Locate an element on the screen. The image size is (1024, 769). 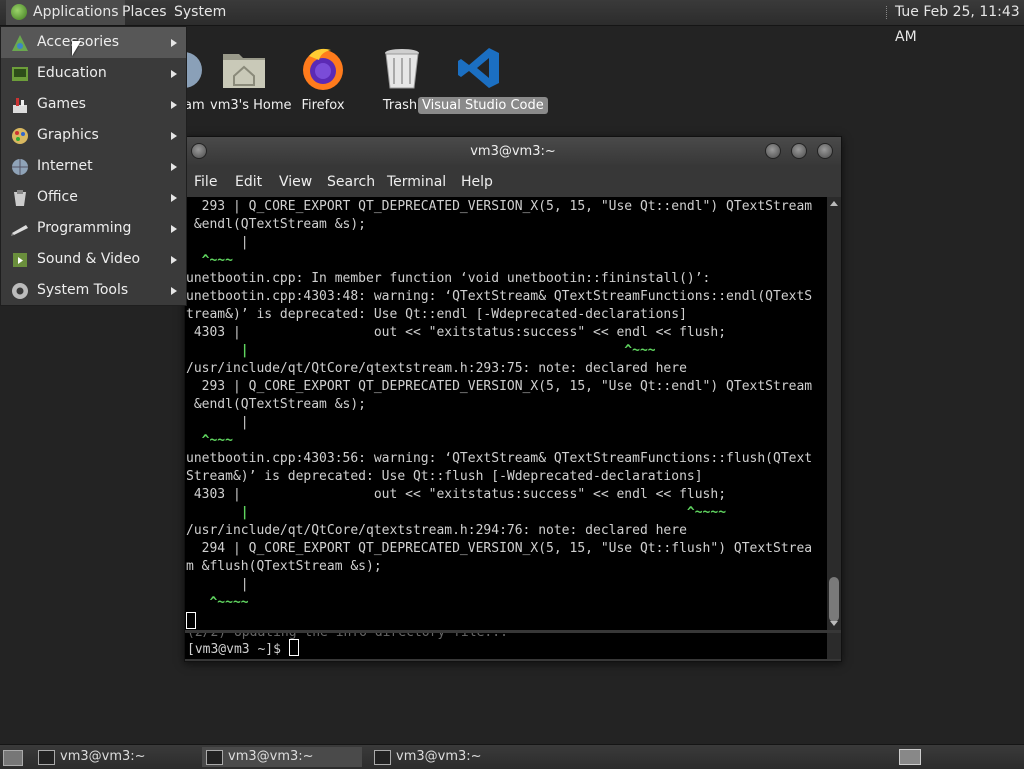
vscode-icon is located at coordinates (479, 68).